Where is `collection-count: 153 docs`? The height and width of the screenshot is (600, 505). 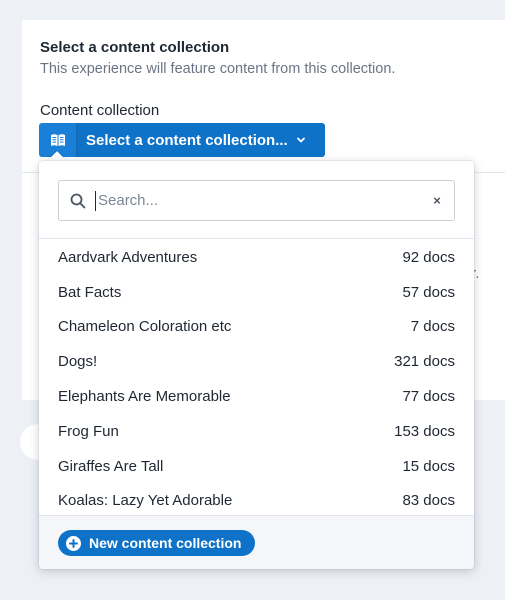
collection-count: 153 docs is located at coordinates (424, 431).